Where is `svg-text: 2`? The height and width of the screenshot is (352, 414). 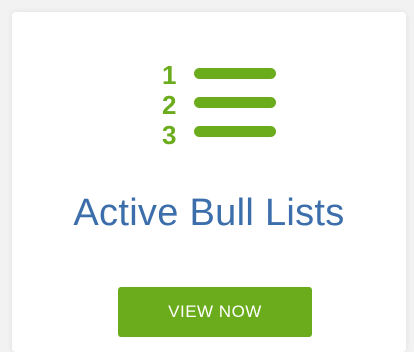
svg-text: 2 is located at coordinates (169, 105).